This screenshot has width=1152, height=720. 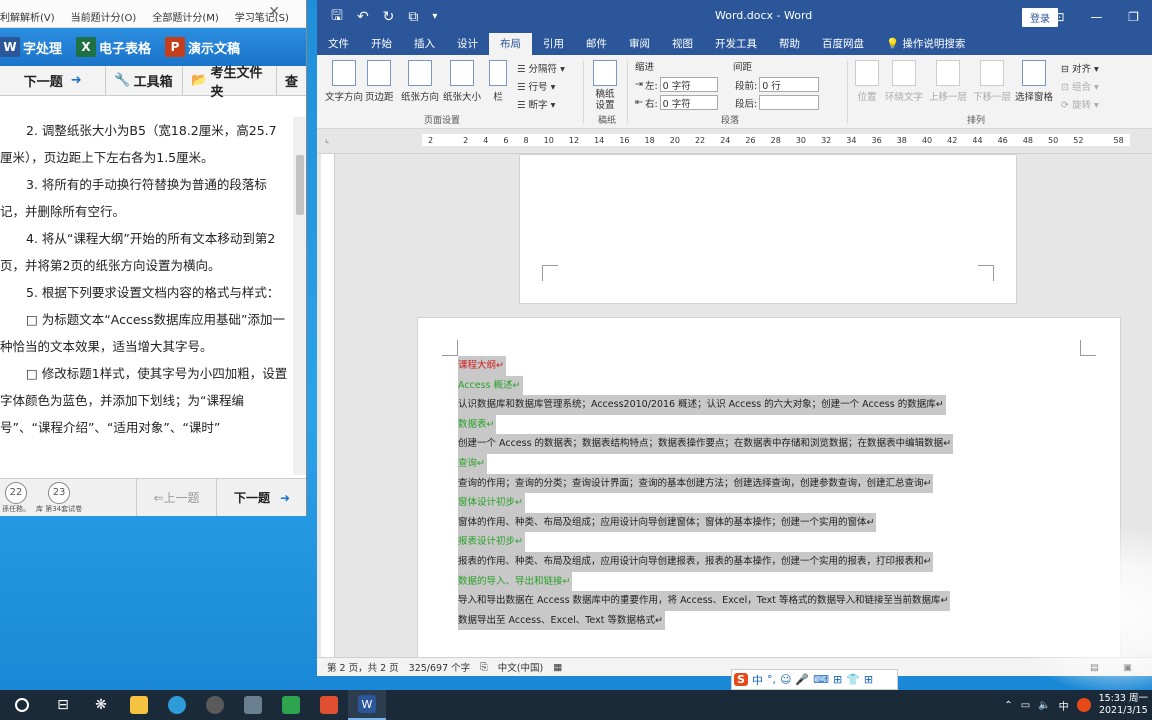 What do you see at coordinates (490, 385) in the screenshot?
I see `document-line: Access 概述↵` at bounding box center [490, 385].